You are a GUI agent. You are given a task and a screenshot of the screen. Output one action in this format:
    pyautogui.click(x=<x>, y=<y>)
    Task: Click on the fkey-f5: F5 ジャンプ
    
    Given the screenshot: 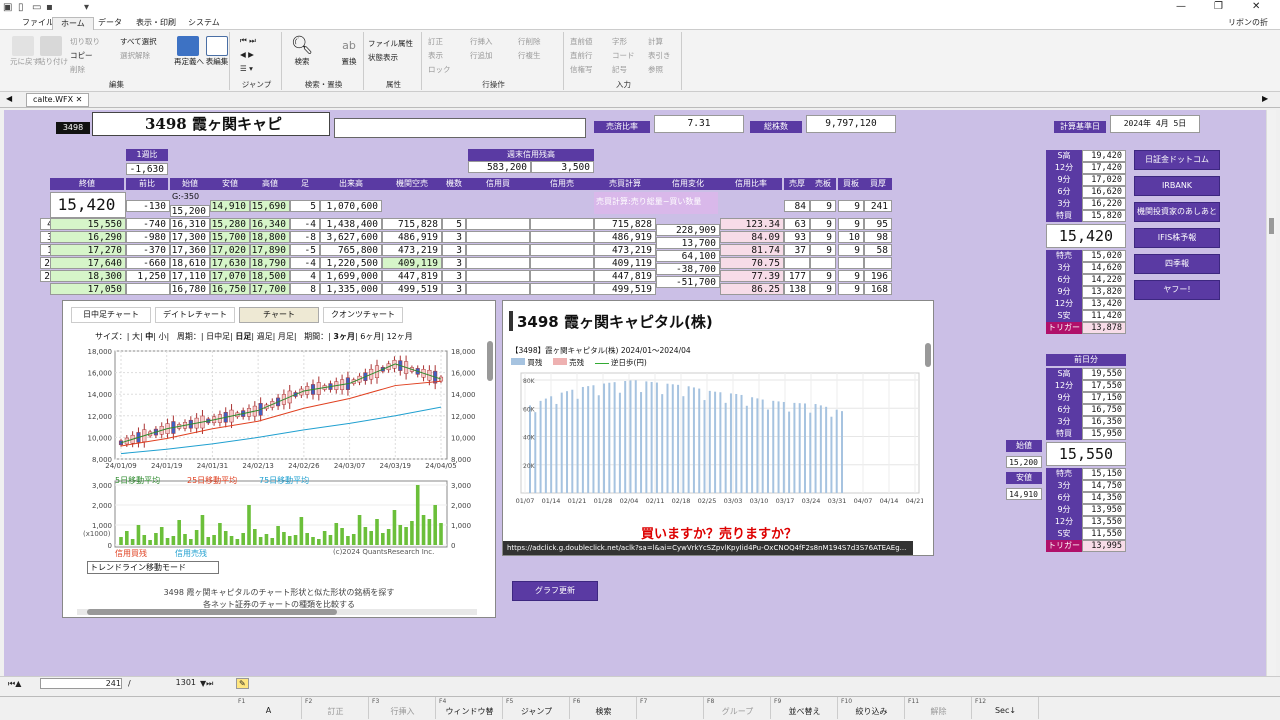 What is the action you would take?
    pyautogui.click(x=537, y=708)
    